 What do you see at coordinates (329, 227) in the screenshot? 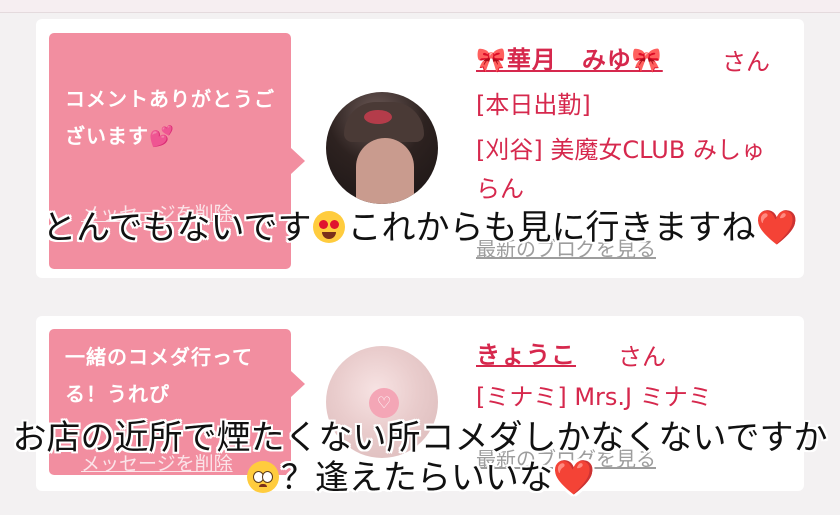
I see `heart-eyes-emoji-icon` at bounding box center [329, 227].